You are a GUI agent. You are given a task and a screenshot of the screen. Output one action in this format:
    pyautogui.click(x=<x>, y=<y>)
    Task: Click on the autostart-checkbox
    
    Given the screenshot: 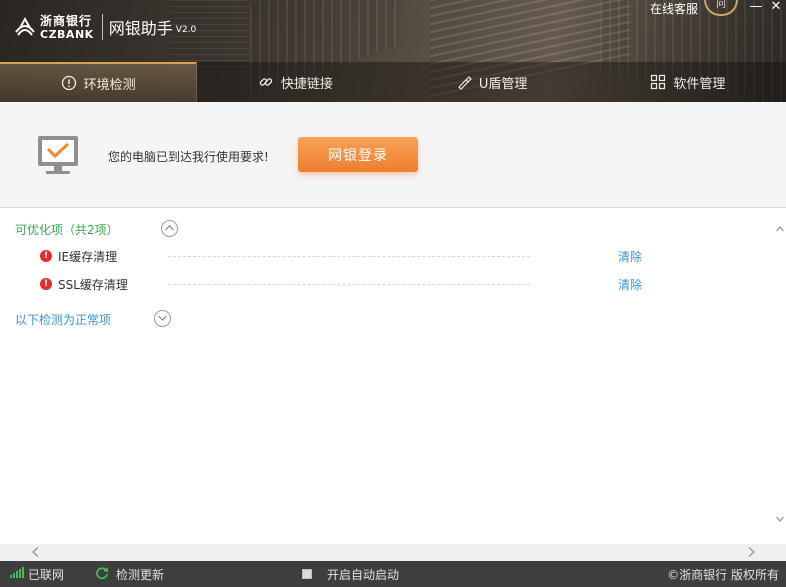 What is the action you would take?
    pyautogui.click(x=307, y=574)
    